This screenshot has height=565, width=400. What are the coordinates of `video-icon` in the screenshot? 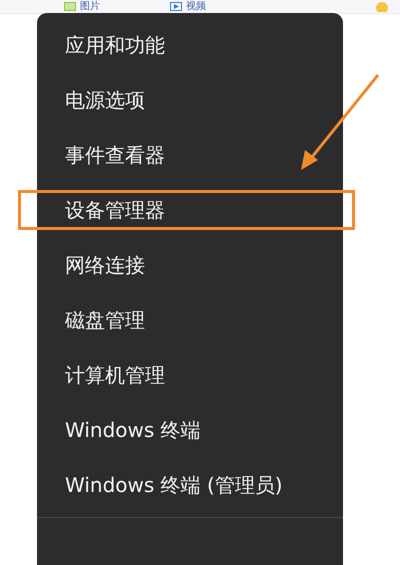 It's located at (176, 6).